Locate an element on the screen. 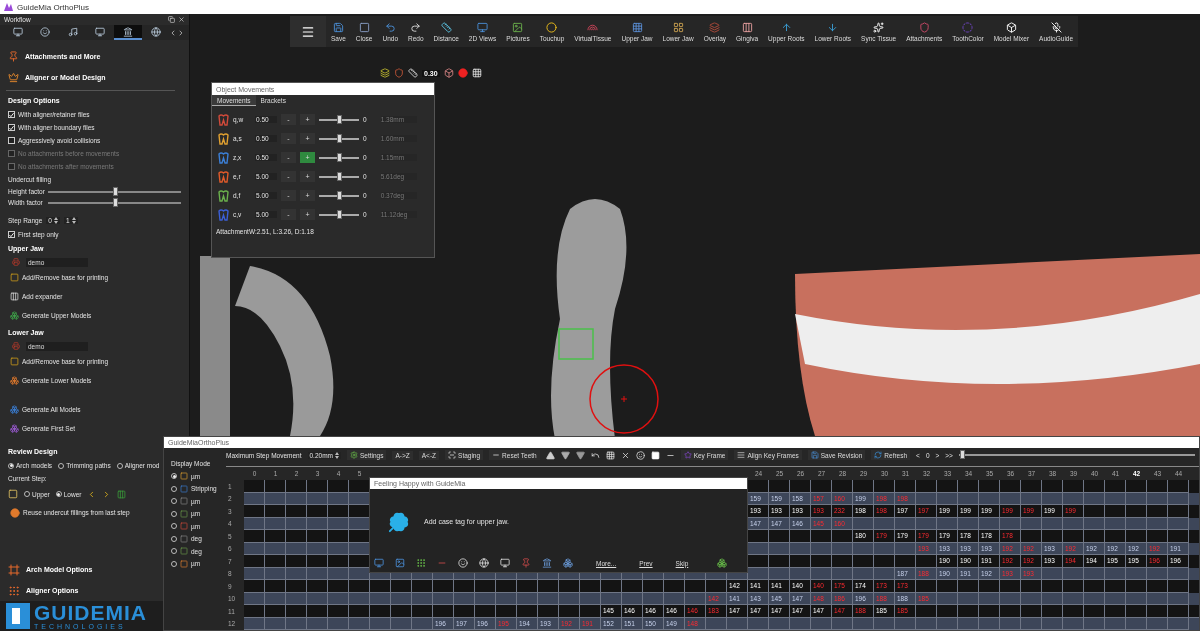  cross-icon is located at coordinates (625, 455).